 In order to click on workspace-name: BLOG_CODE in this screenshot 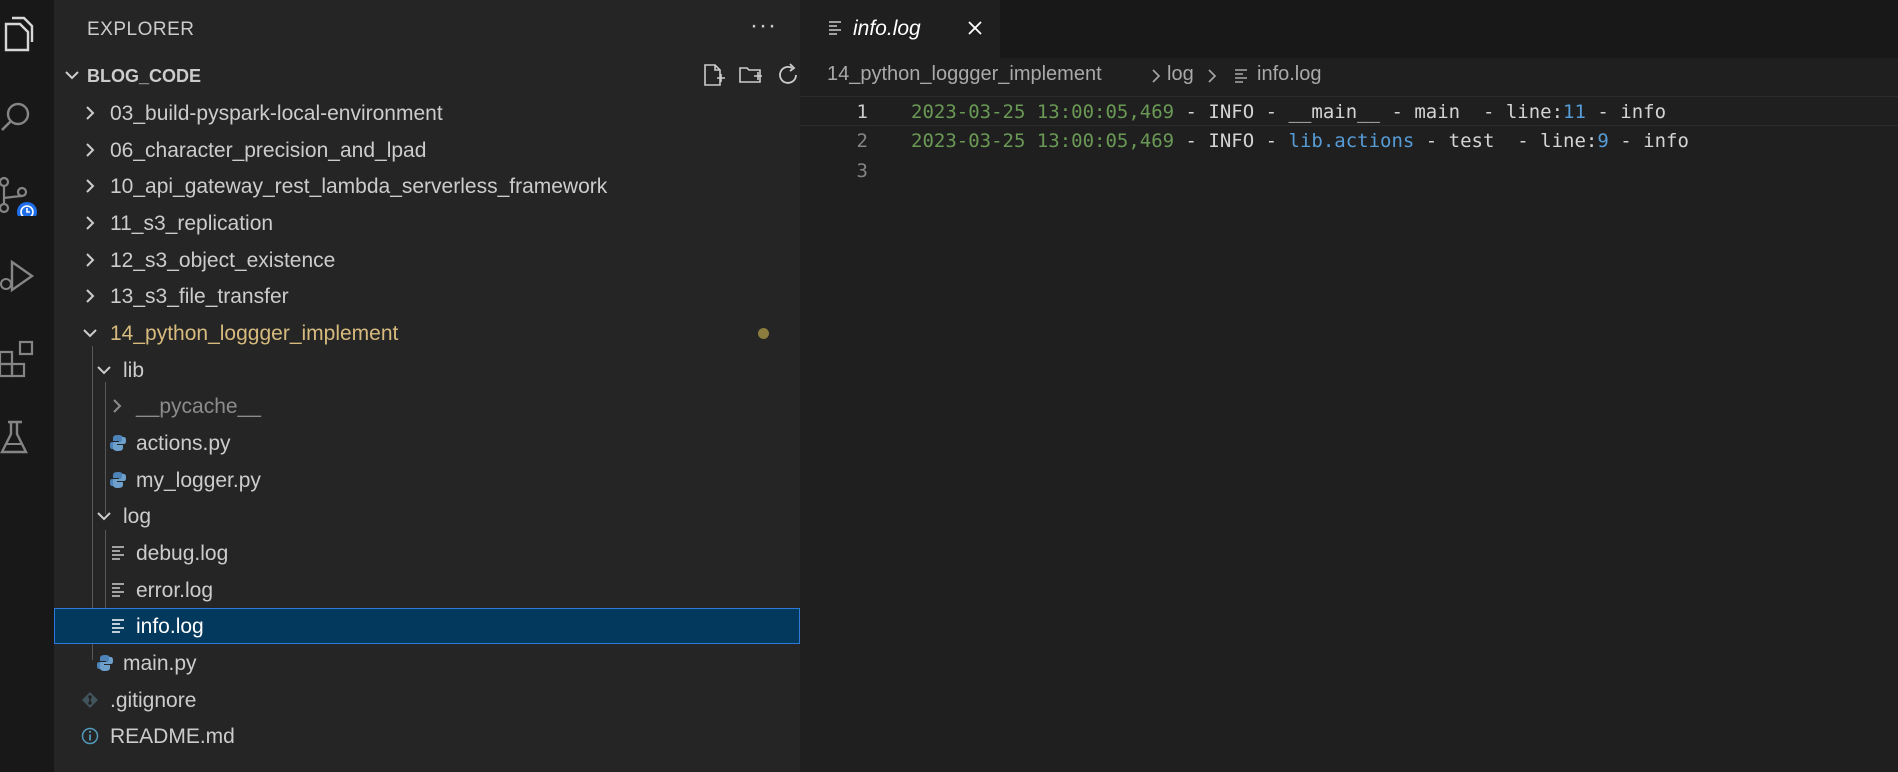, I will do `click(144, 76)`.